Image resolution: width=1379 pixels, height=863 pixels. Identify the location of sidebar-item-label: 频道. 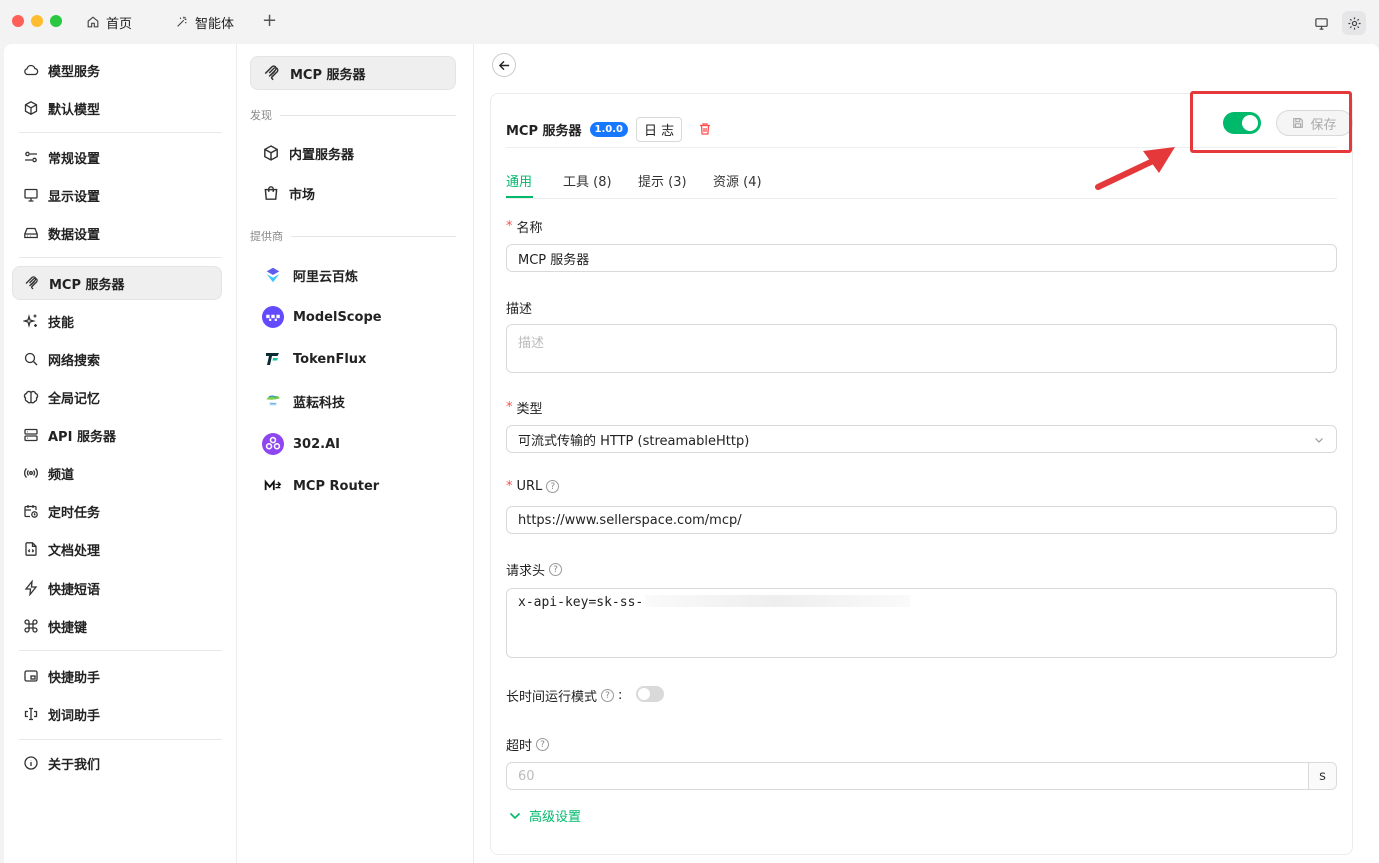
(61, 475).